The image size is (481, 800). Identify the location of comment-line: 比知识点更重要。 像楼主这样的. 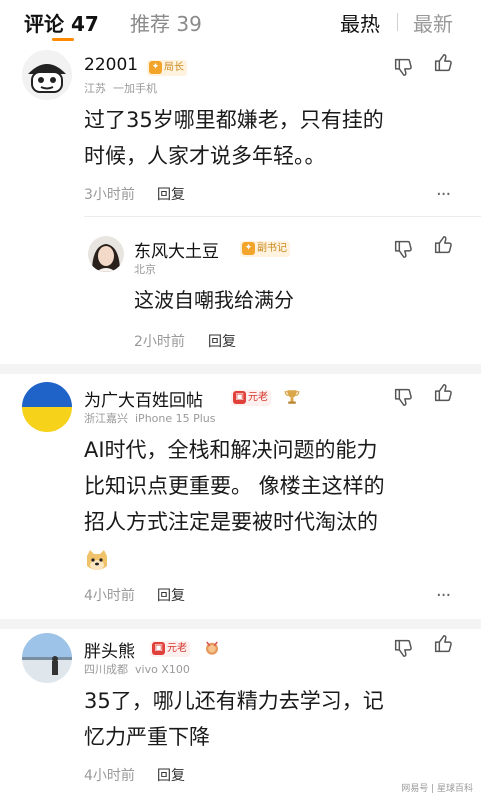
(234, 486).